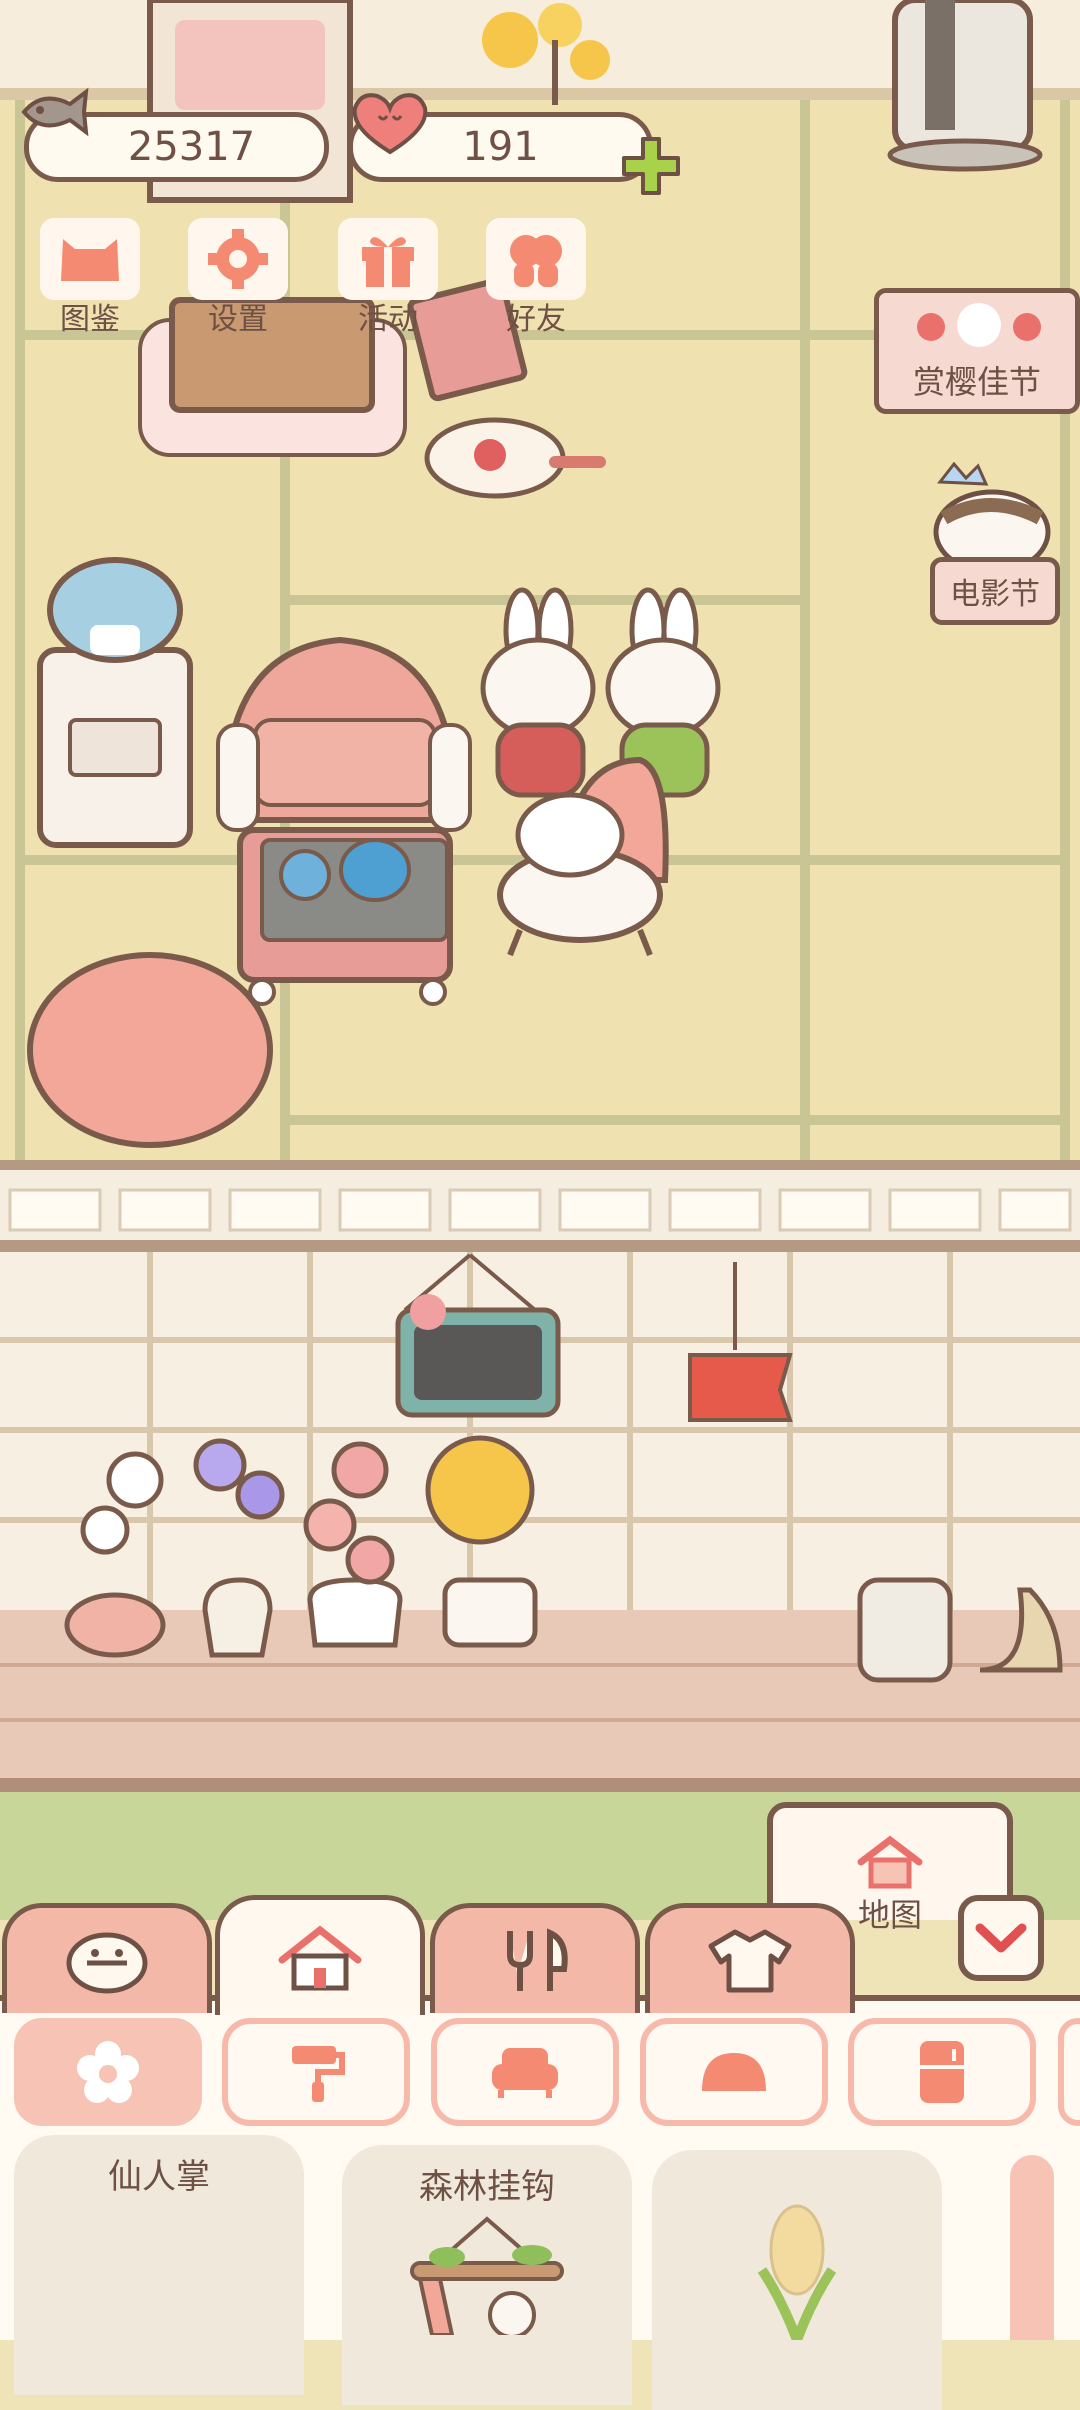 The width and height of the screenshot is (1080, 2410). I want to click on menu-label: 设置, so click(238, 319).